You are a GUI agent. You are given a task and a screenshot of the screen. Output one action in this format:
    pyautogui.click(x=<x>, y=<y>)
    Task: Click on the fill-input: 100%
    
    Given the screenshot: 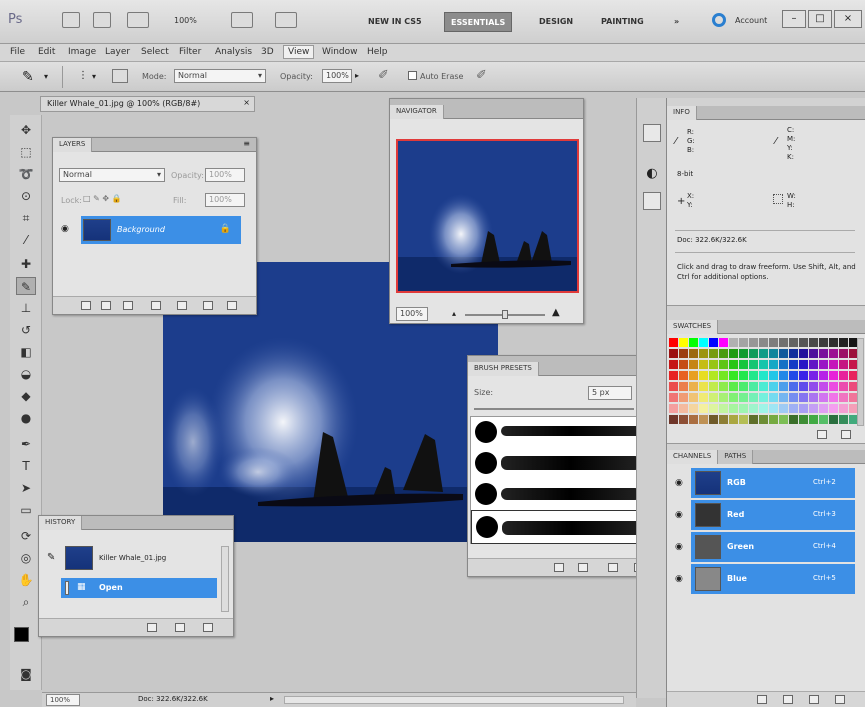 What is the action you would take?
    pyautogui.click(x=225, y=200)
    